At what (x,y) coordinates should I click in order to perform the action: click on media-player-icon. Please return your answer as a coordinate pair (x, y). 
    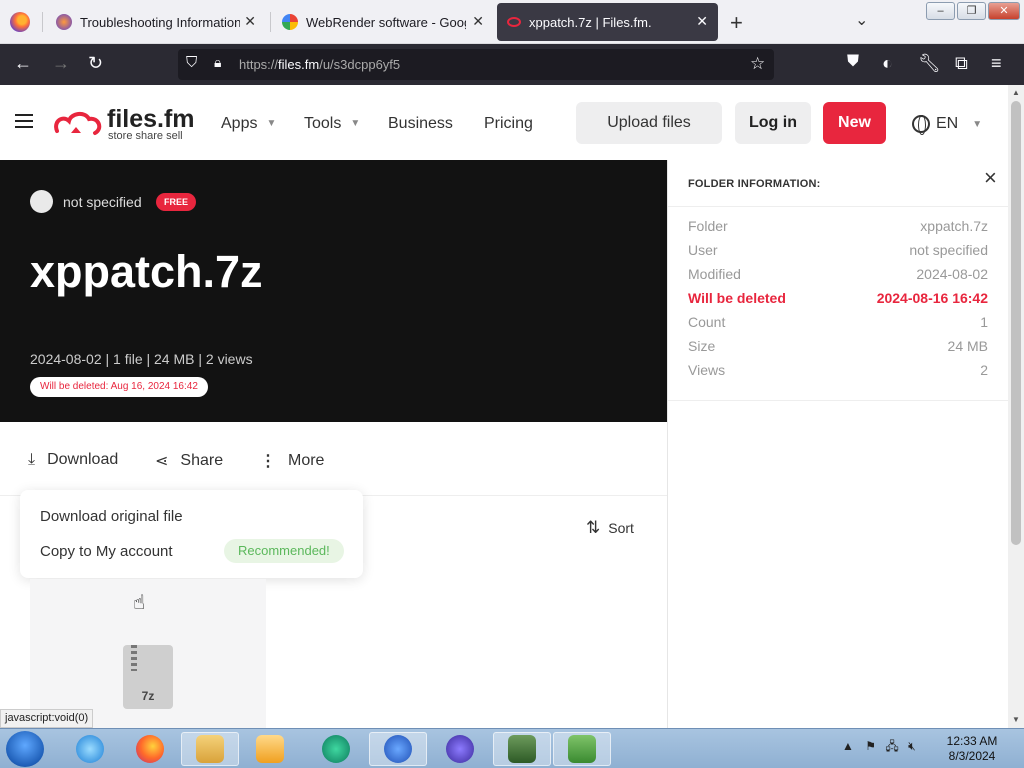
    Looking at the image, I should click on (270, 749).